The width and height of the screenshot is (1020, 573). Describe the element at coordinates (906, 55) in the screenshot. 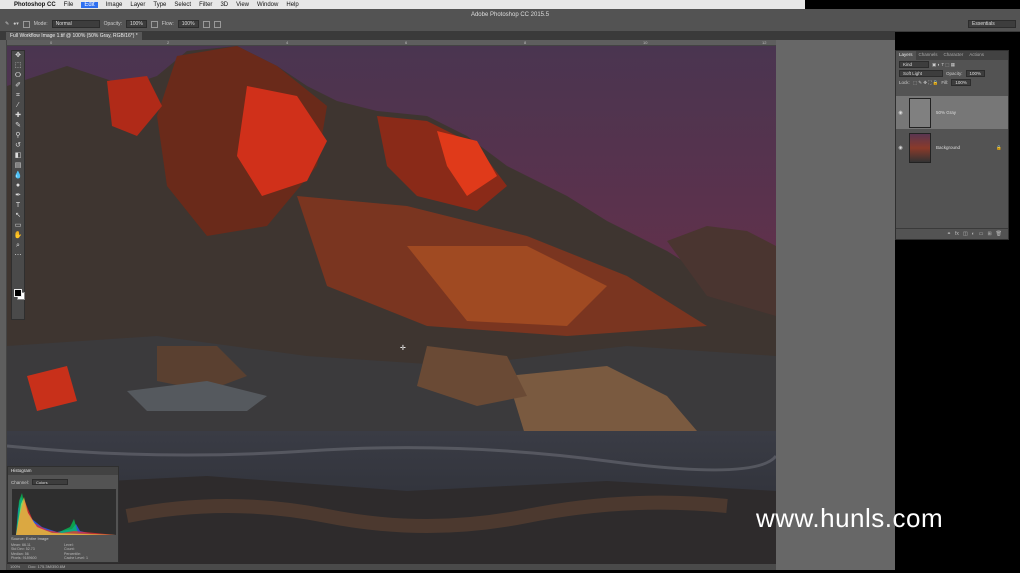

I see `tab-layers: Layers` at that location.